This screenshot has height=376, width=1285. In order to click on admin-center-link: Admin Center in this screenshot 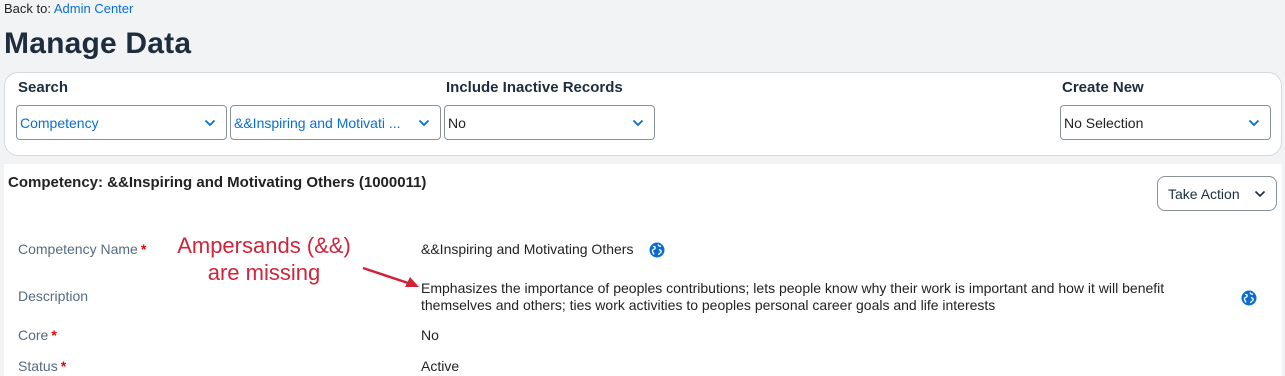, I will do `click(93, 8)`.